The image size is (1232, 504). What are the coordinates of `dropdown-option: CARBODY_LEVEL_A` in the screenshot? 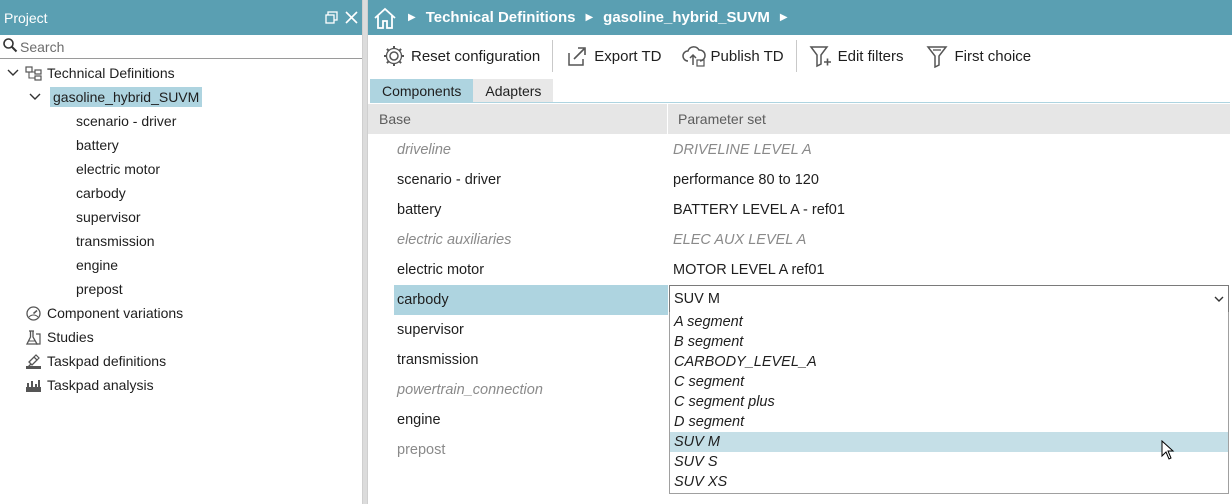 It's located at (949, 362).